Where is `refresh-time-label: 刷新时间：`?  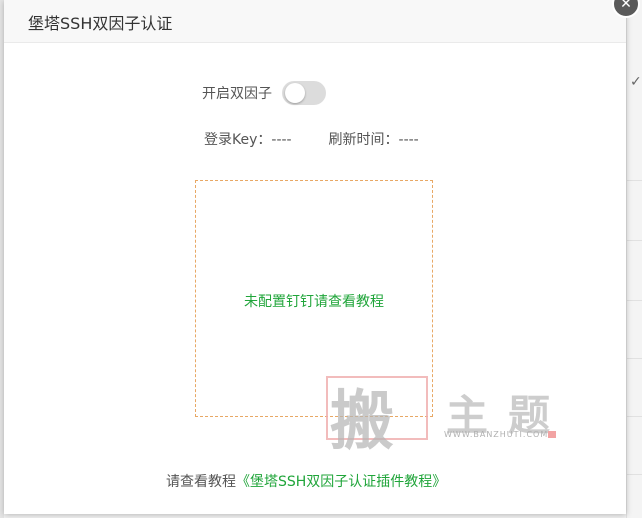 refresh-time-label: 刷新时间： is located at coordinates (363, 140).